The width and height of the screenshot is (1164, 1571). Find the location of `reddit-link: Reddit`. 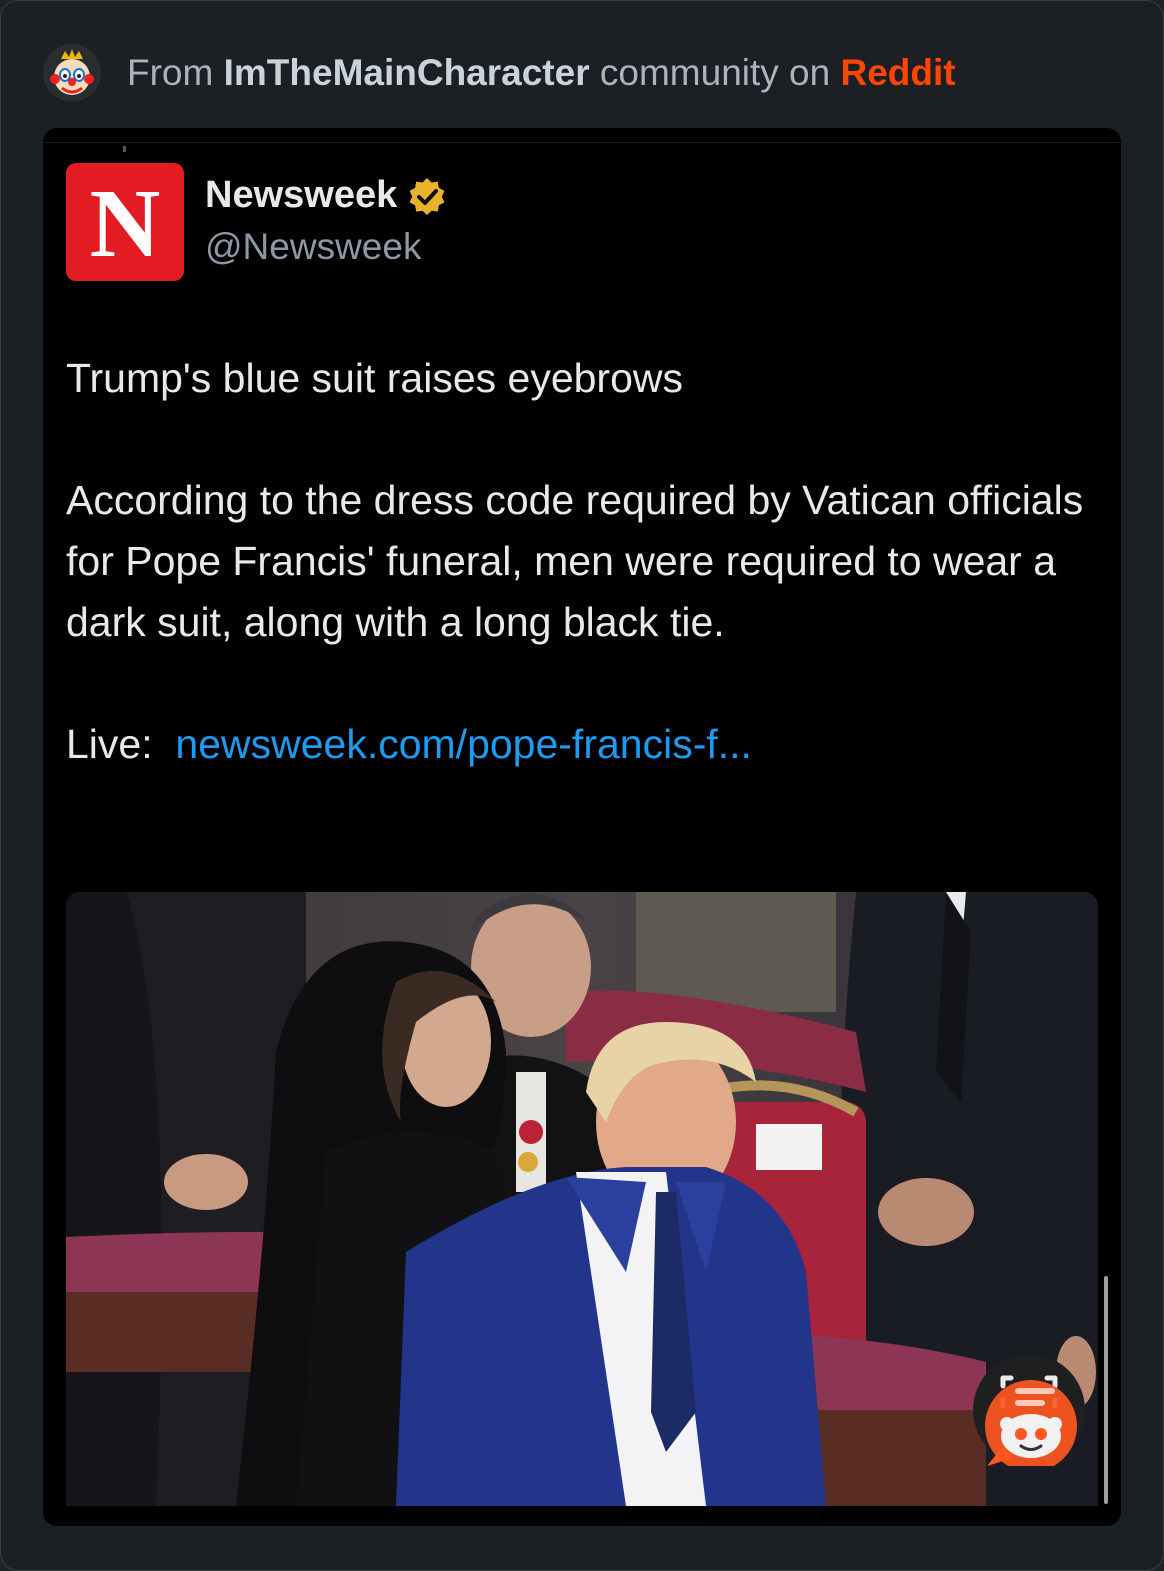

reddit-link: Reddit is located at coordinates (897, 72).